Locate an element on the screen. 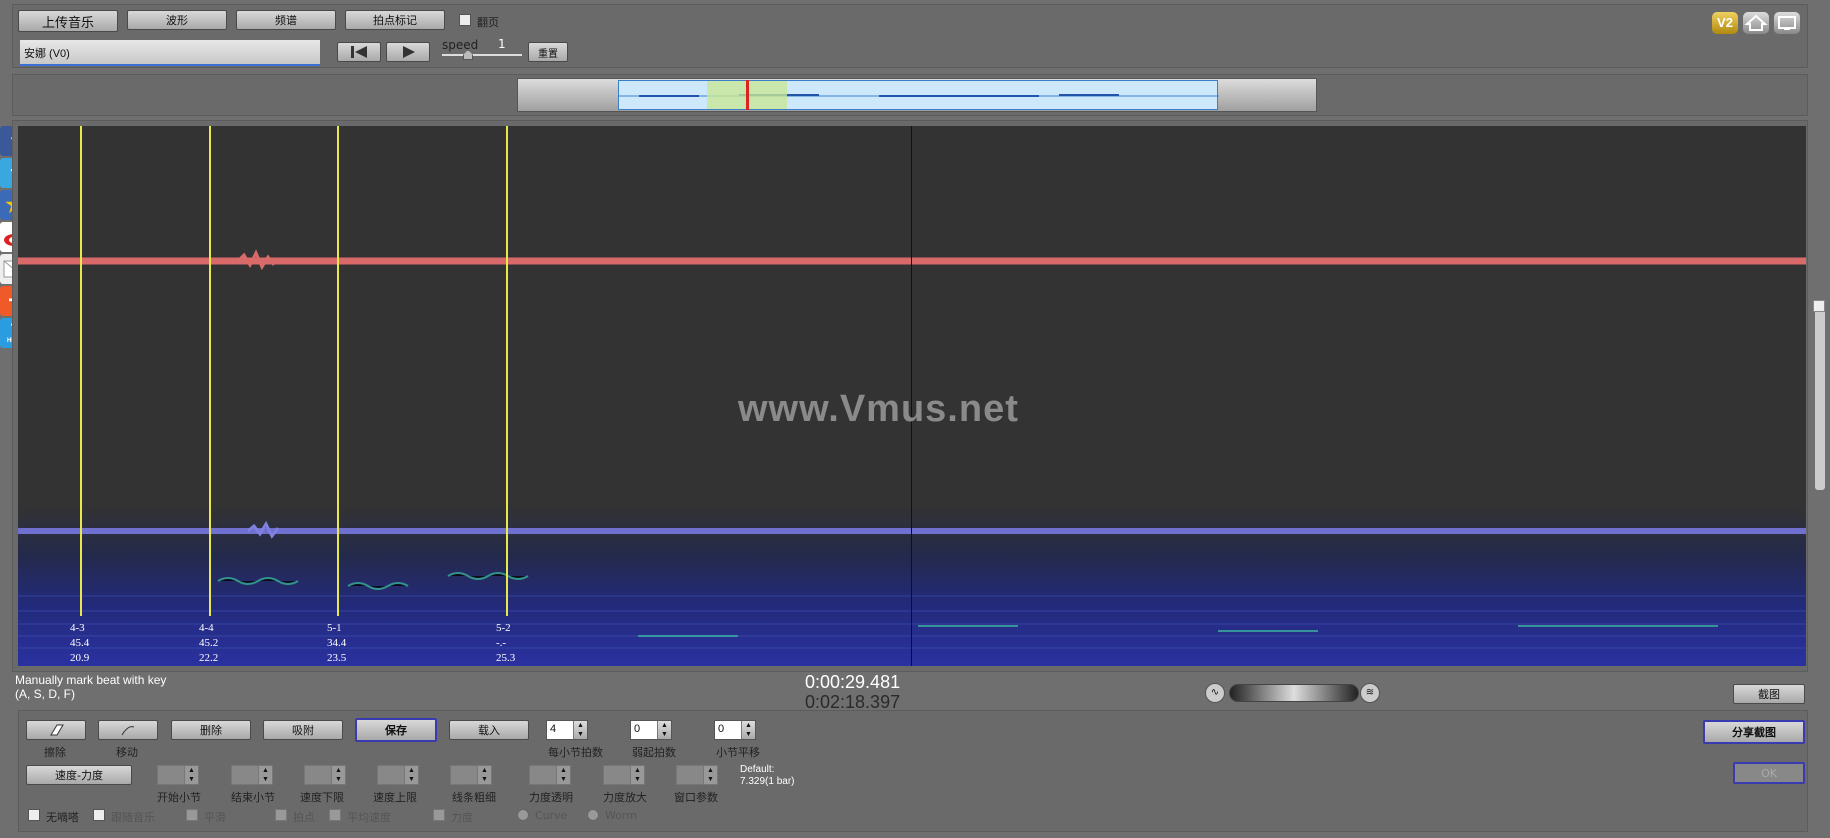 Image resolution: width=1830 pixels, height=838 pixels. default-line-1: Default: is located at coordinates (757, 769).